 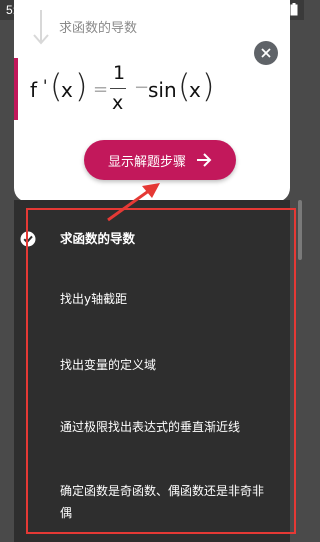 I want to click on formula-fraction: 1 x, so click(x=118, y=90).